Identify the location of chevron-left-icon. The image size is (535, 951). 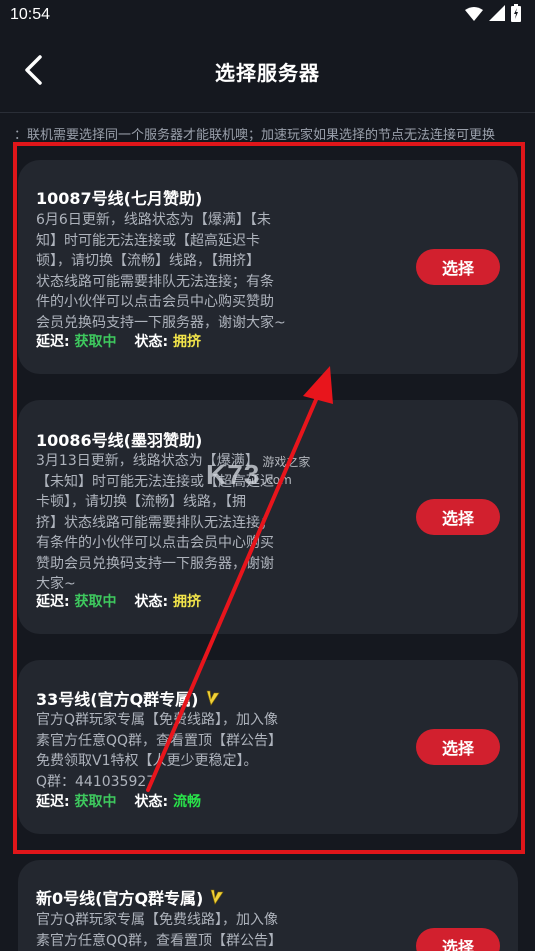
(33, 70).